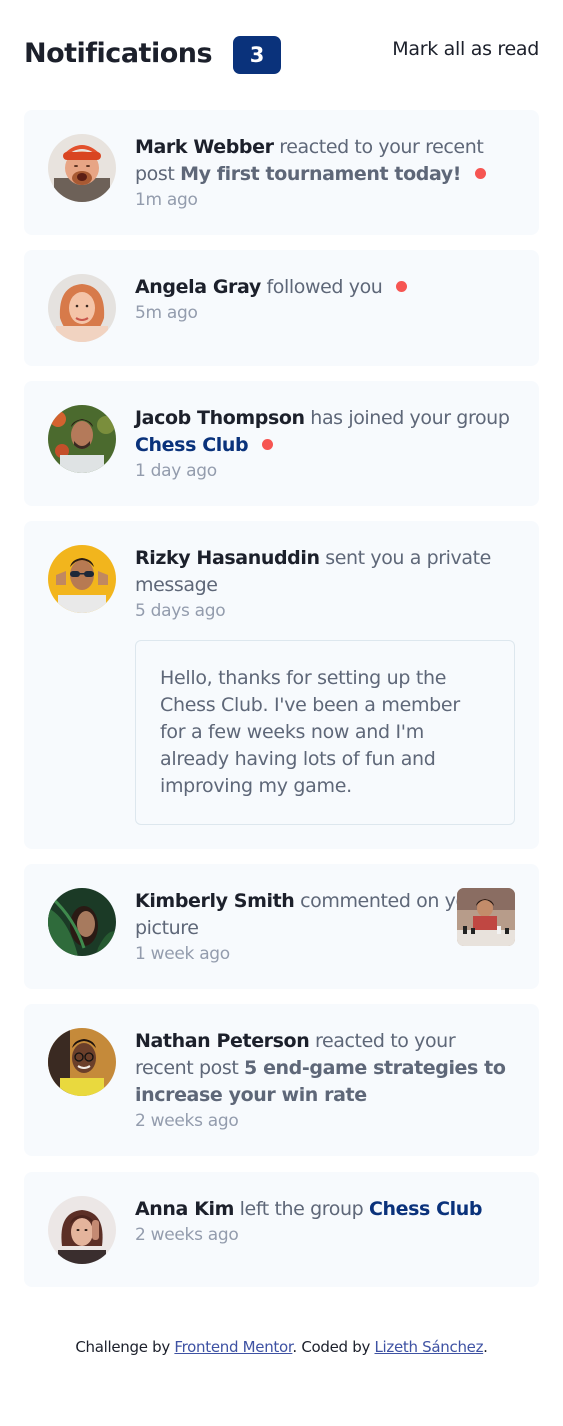 The width and height of the screenshot is (563, 1426). What do you see at coordinates (215, 901) in the screenshot?
I see `user-name: Kimberly Smith` at bounding box center [215, 901].